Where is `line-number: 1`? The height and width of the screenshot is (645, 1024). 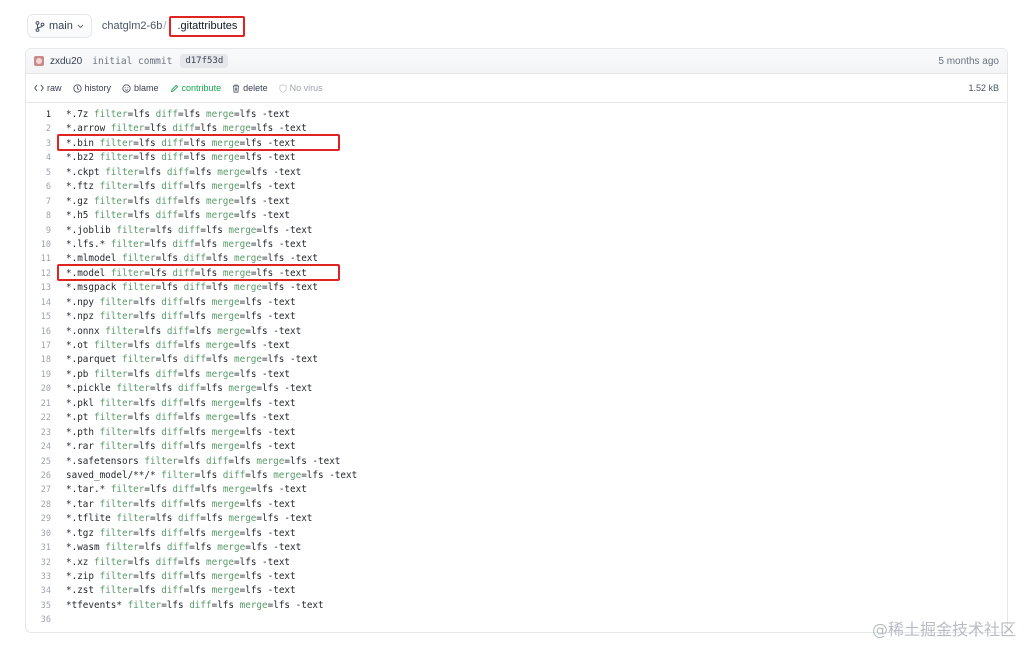 line-number: 1 is located at coordinates (38, 115).